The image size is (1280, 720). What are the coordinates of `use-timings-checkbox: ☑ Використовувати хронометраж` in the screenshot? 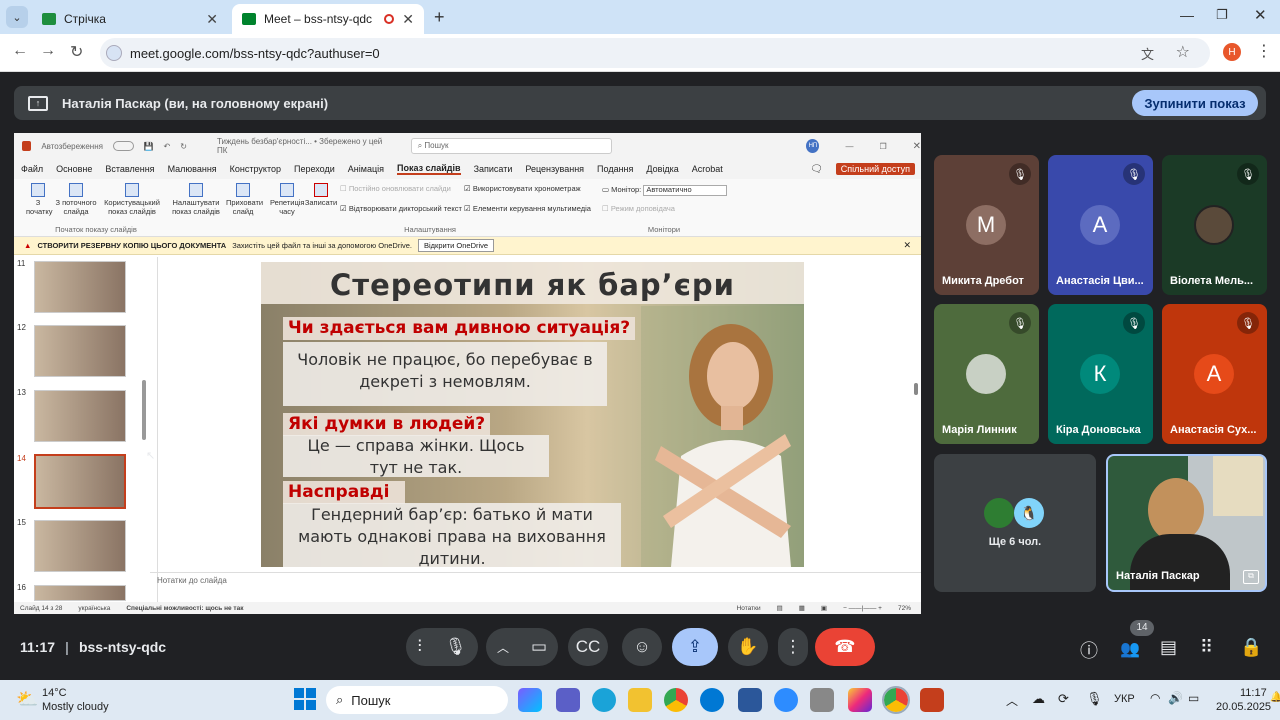 It's located at (522, 189).